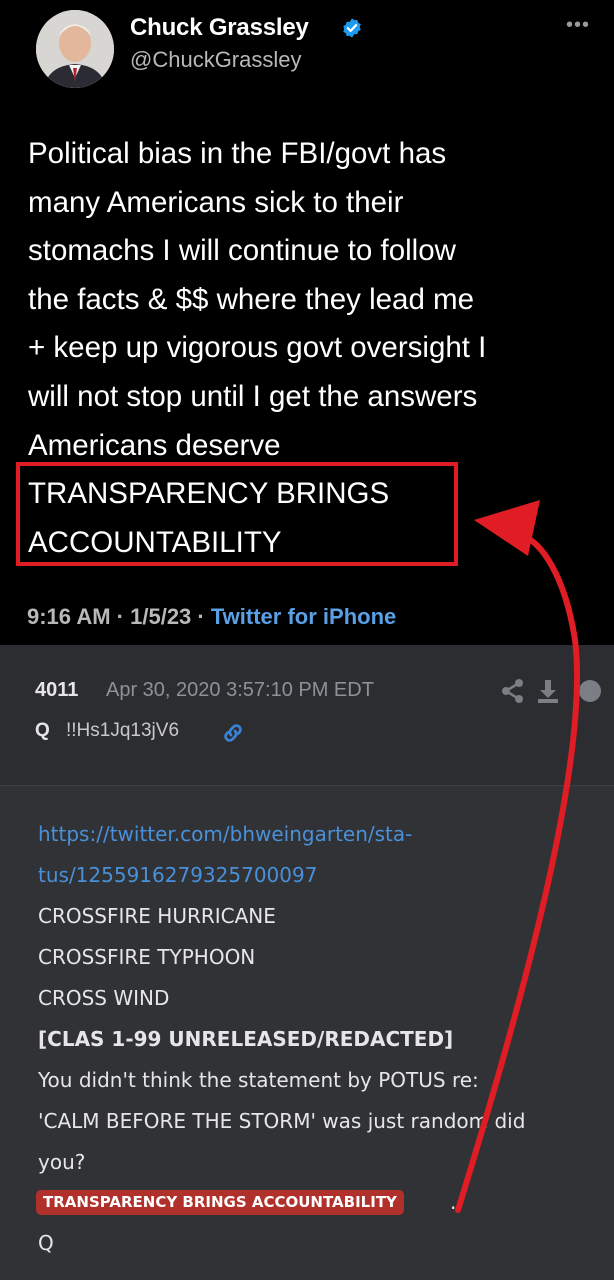 The image size is (614, 1280). What do you see at coordinates (253, 396) in the screenshot?
I see `tweet-text-line: will not stop until I get the answers` at bounding box center [253, 396].